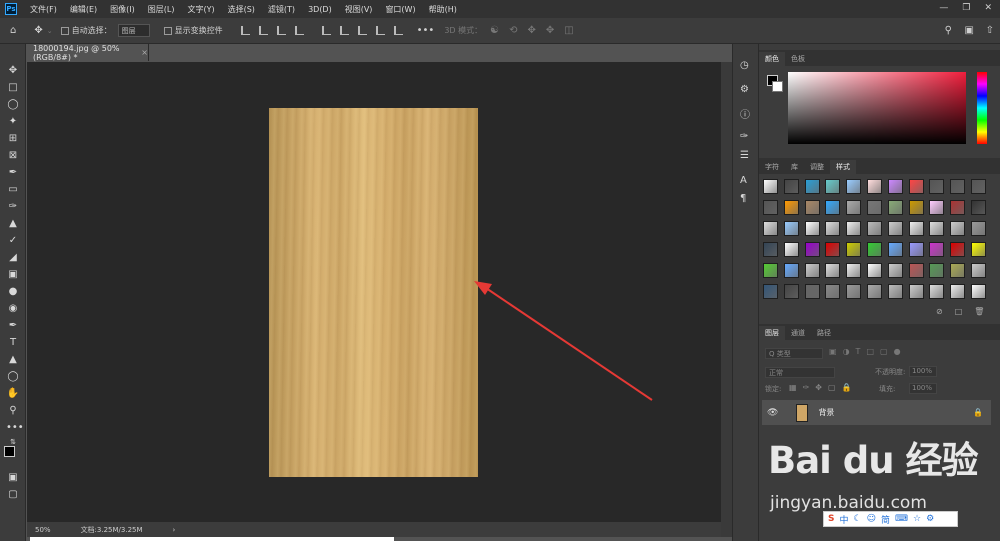 The image size is (1000, 541). Describe the element at coordinates (876, 412) in the screenshot. I see `layer-row: 👁 背景 🔒` at that location.